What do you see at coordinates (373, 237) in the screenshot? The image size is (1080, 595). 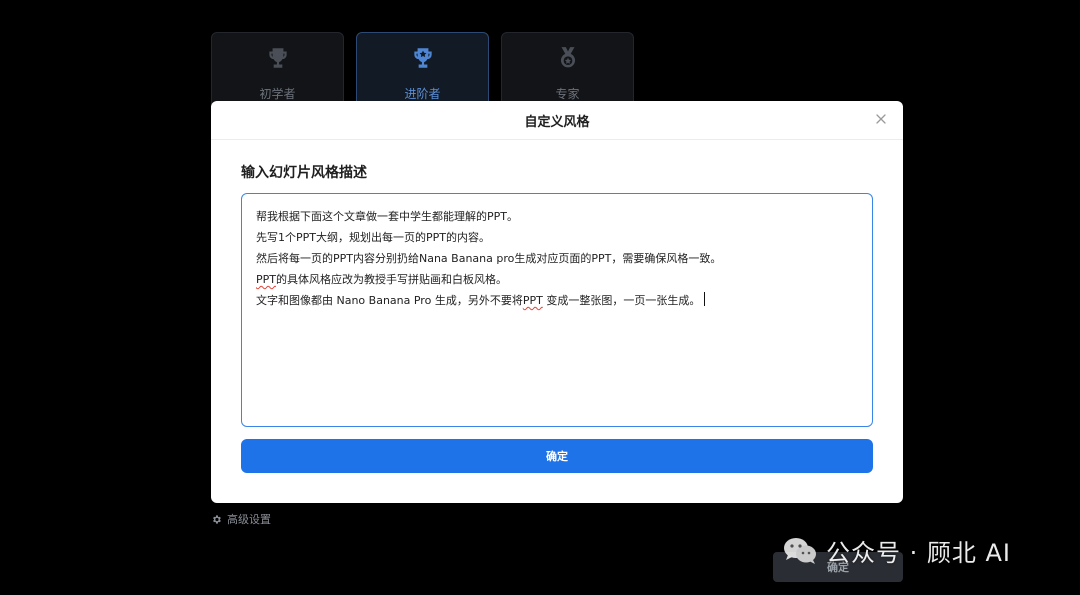 I see `textarea-line-2: 先写1个PPT大纲，规划出每一页的PPT的内容。` at bounding box center [373, 237].